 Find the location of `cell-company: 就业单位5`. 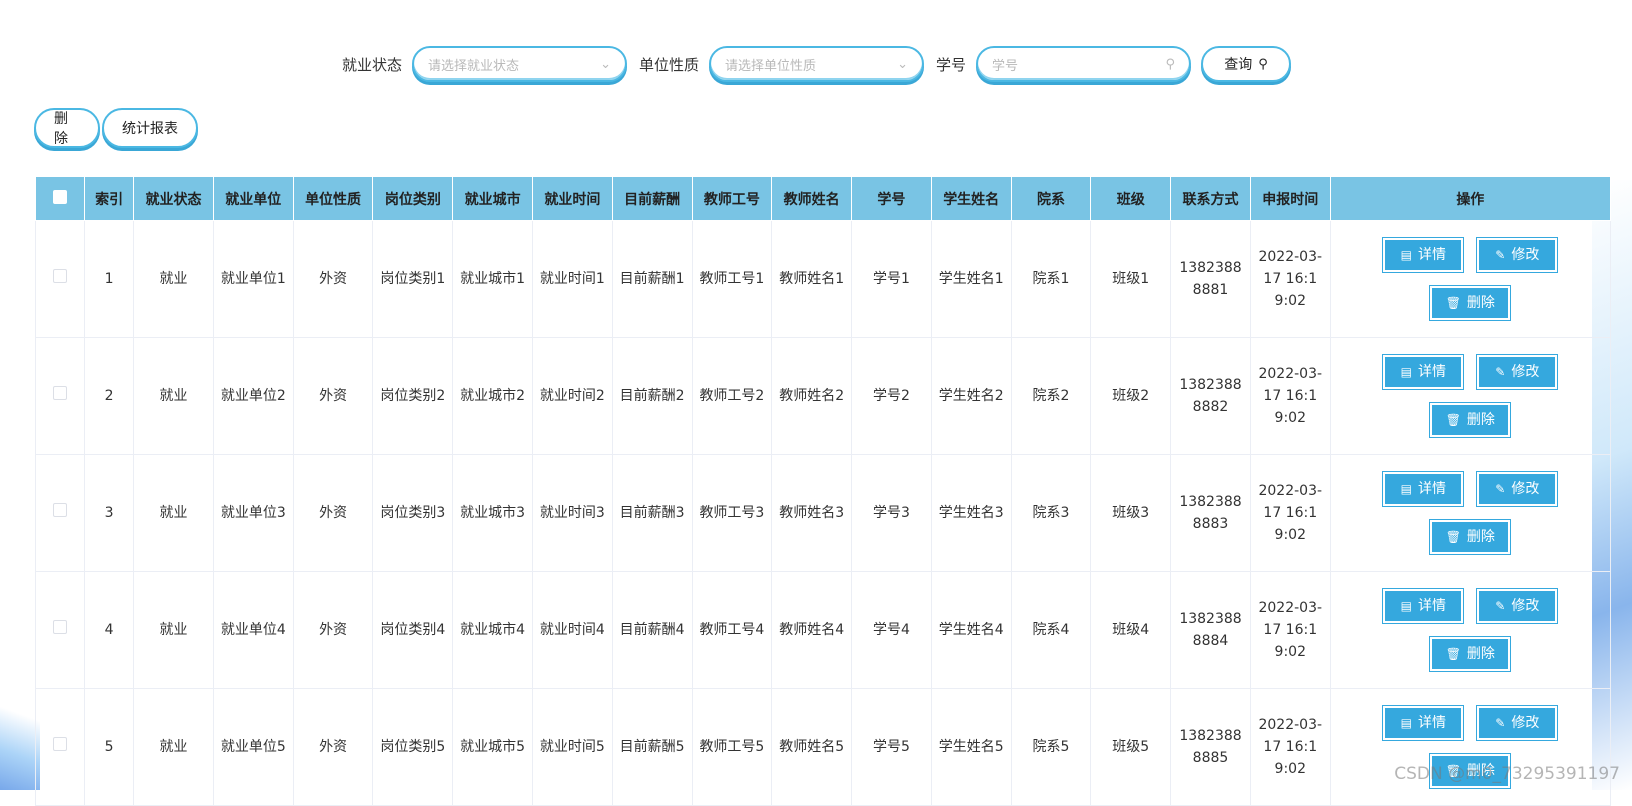

cell-company: 就业单位5 is located at coordinates (253, 747).